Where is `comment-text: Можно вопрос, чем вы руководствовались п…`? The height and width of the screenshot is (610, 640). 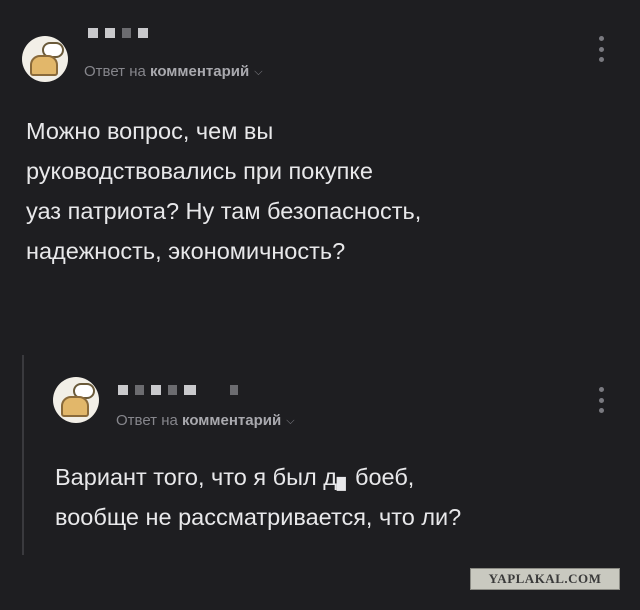 comment-text: Можно вопрос, чем вы руководствовались п… is located at coordinates (224, 191).